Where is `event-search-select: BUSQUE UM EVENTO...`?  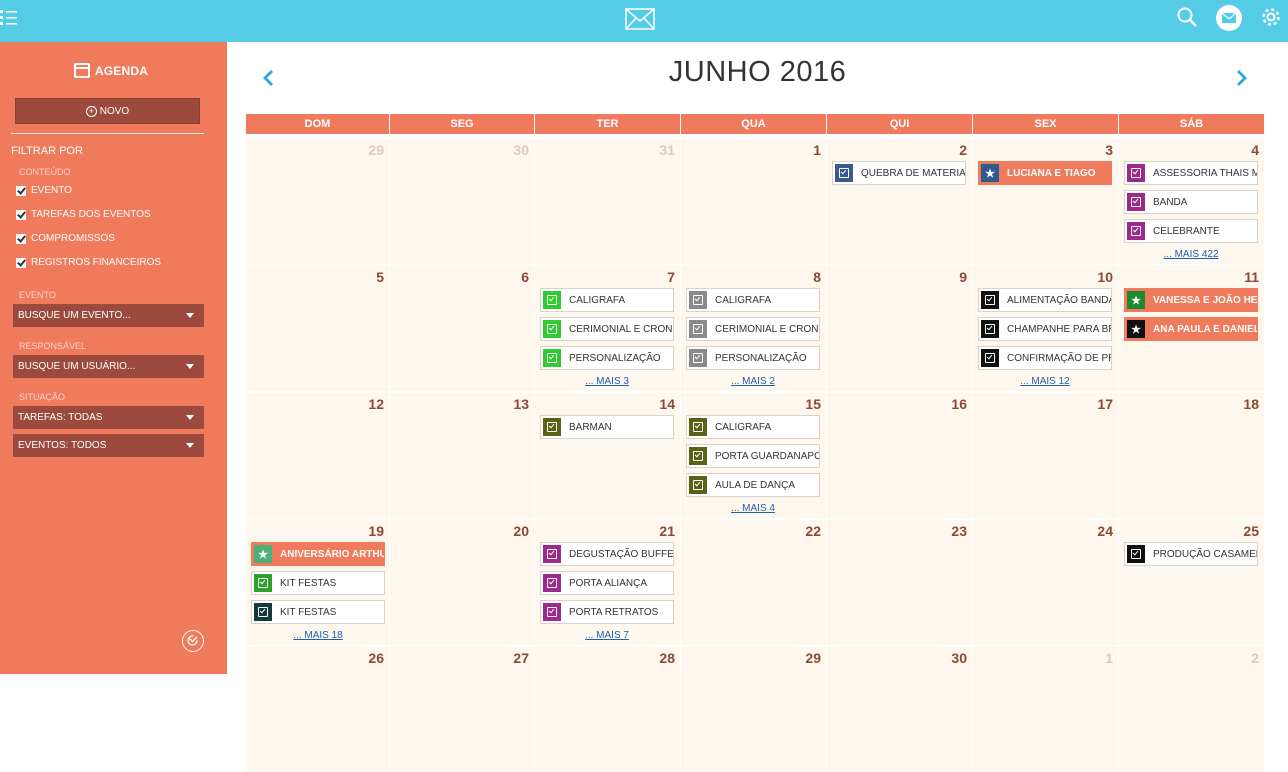
event-search-select: BUSQUE UM EVENTO... is located at coordinates (108, 315).